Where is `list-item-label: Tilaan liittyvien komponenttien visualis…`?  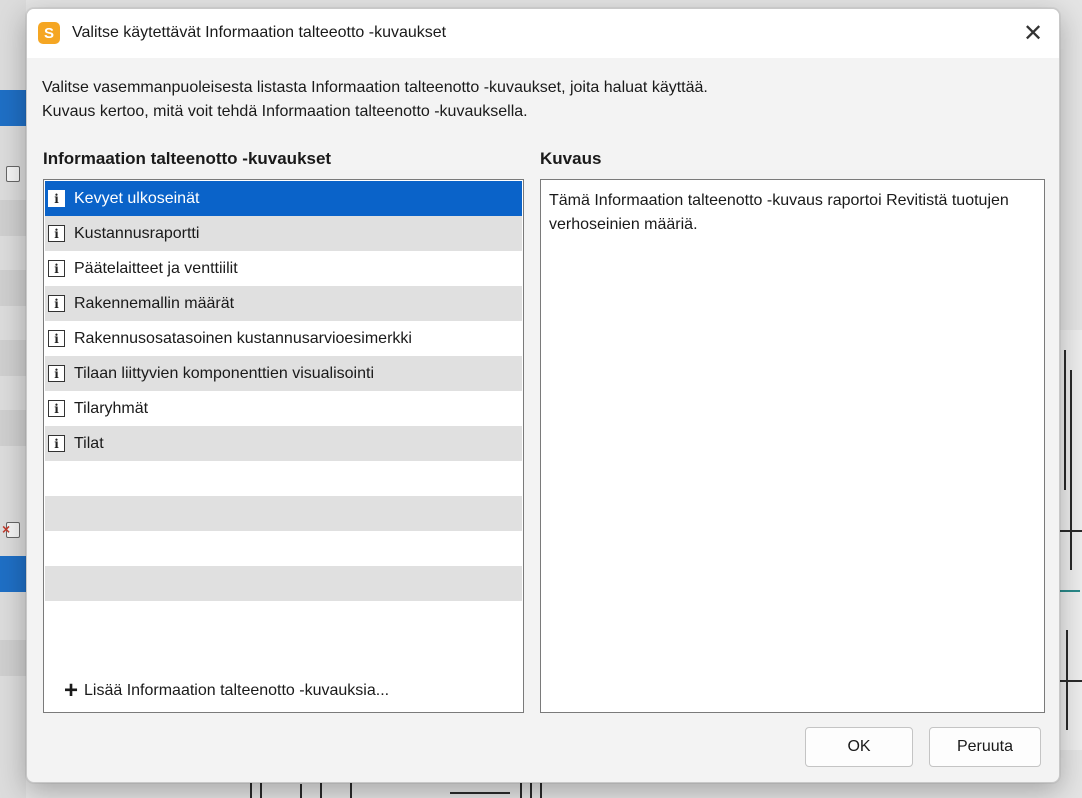
list-item-label: Tilaan liittyvien komponenttien visualis… is located at coordinates (224, 373).